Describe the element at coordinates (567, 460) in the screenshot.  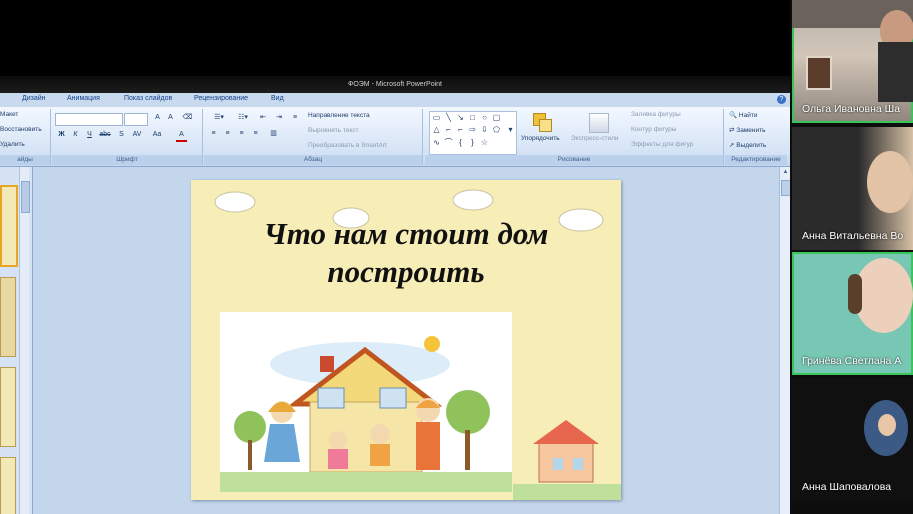
I see `corner-decoration` at that location.